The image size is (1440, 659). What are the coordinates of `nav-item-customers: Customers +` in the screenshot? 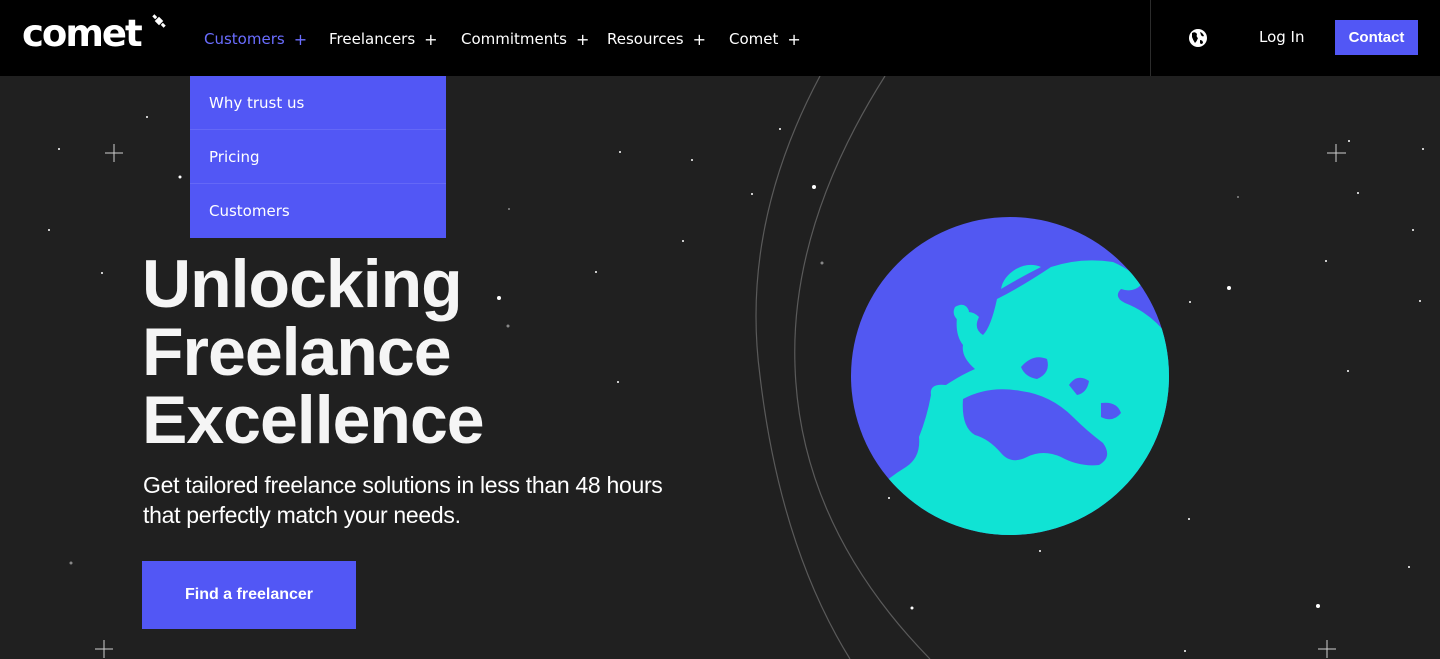 It's located at (266, 39).